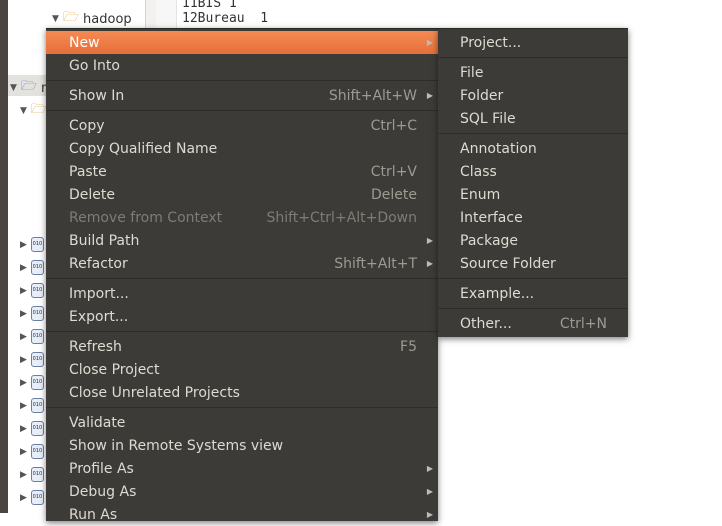 The width and height of the screenshot is (722, 526). What do you see at coordinates (242, 194) in the screenshot?
I see `menu-item-delete: Delete Delete` at bounding box center [242, 194].